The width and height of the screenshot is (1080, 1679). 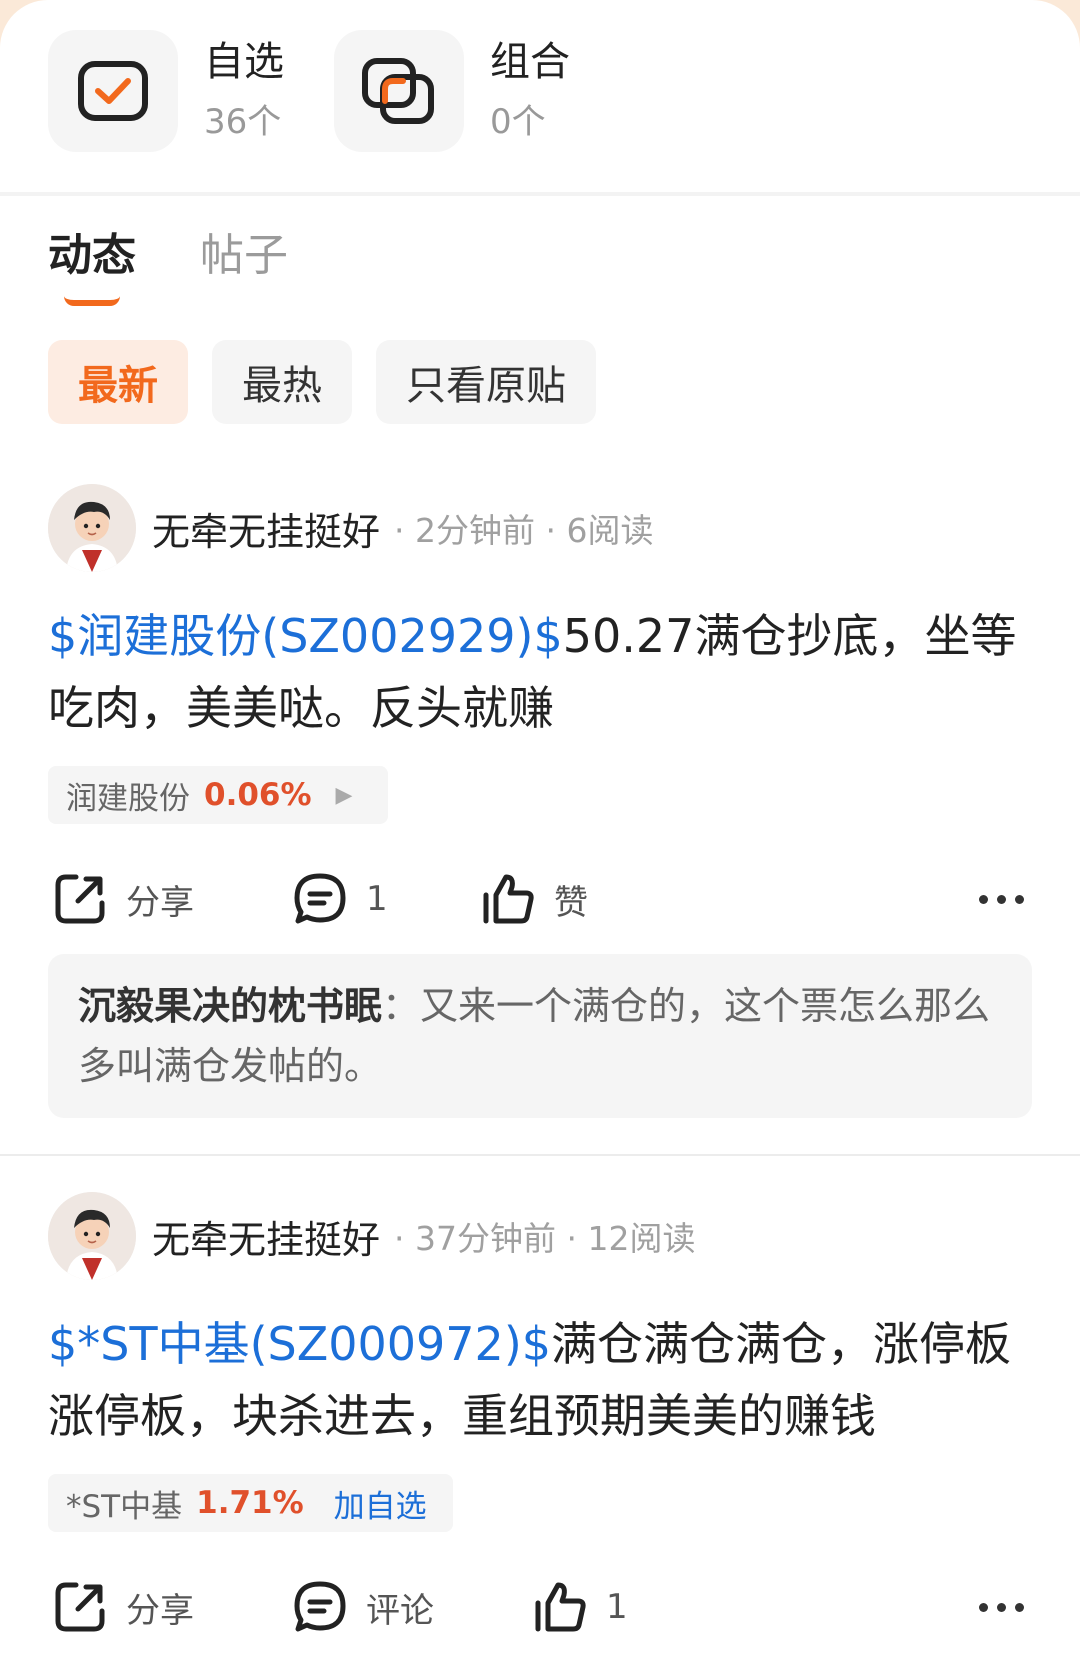 I want to click on watchlist-card: 自选 36个, so click(x=166, y=91).